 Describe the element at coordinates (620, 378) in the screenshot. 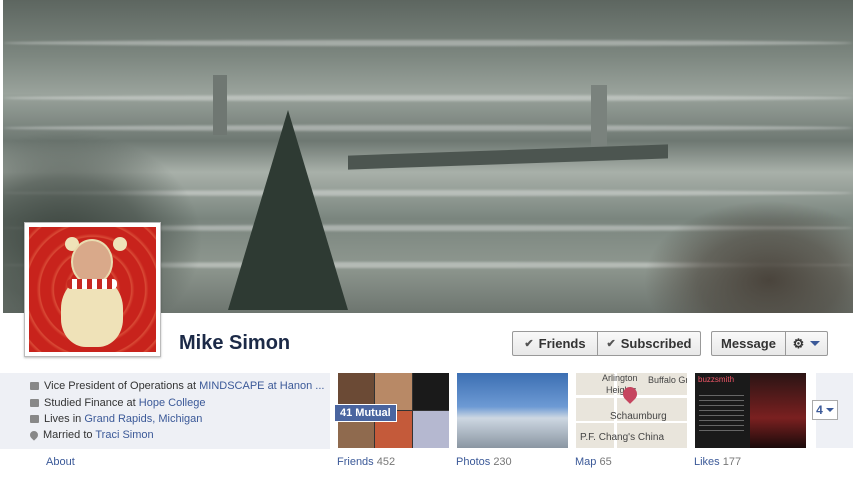

I see `map-label: Arlington` at that location.